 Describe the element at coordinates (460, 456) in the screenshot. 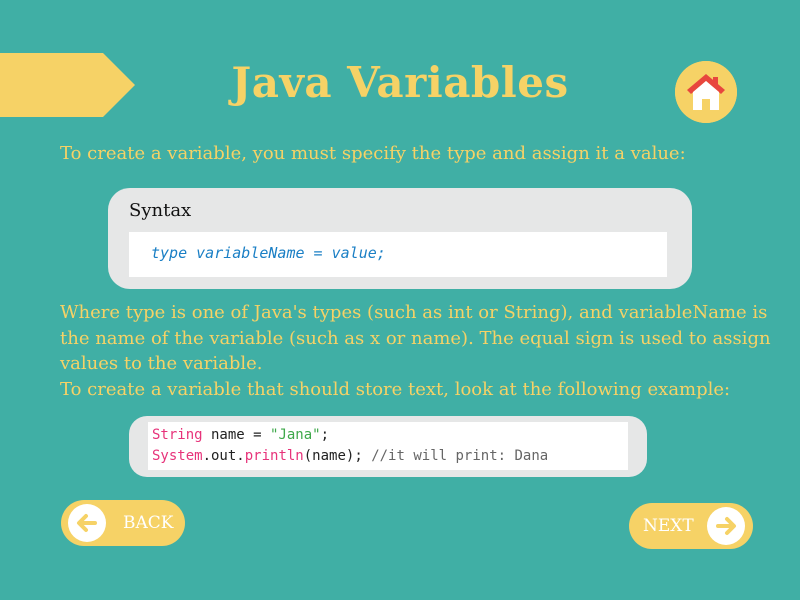

I see `code-comment: //it will print: Dana` at that location.